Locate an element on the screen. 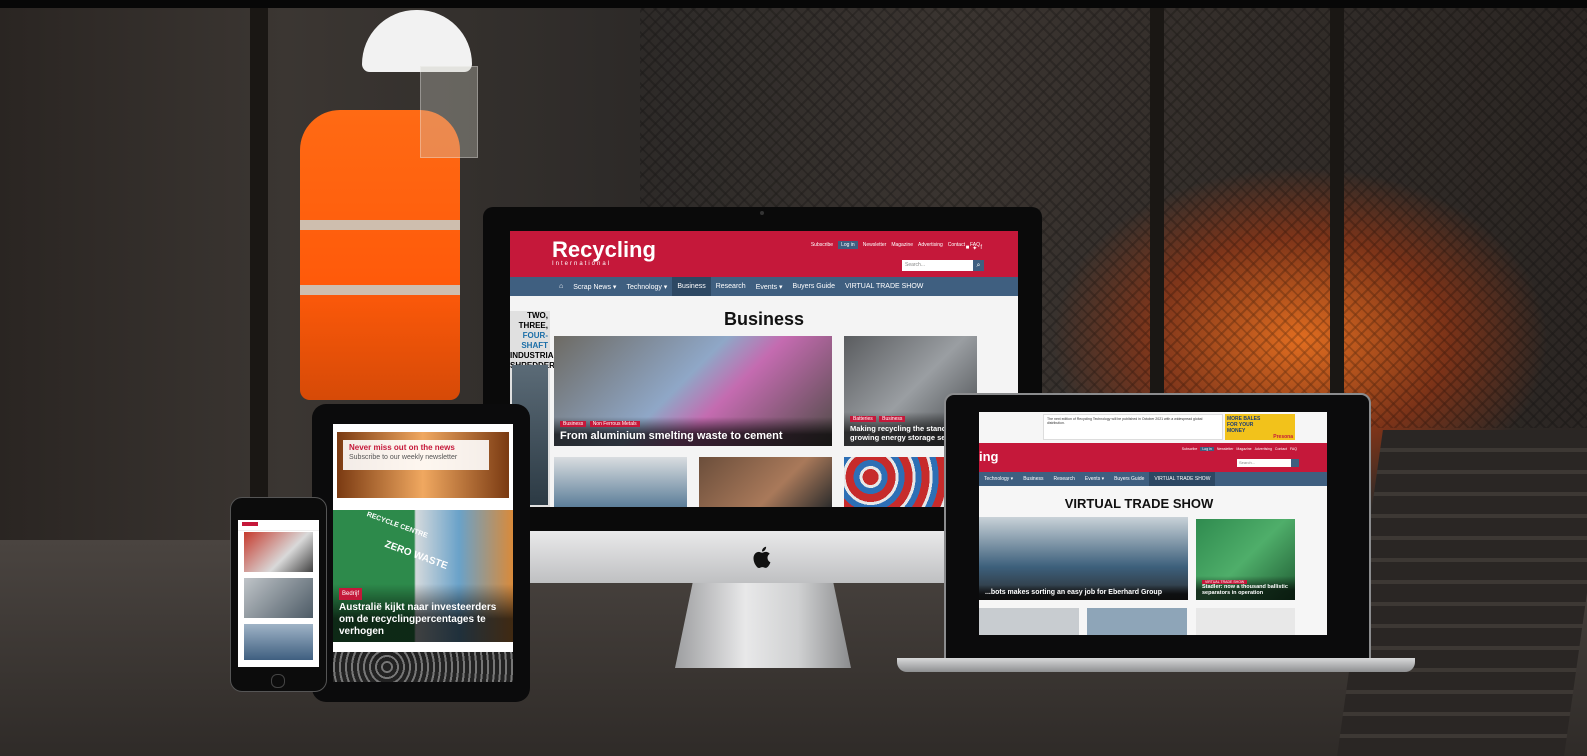 This screenshot has width=1587, height=756. faq-link: FAQ is located at coordinates (1293, 449).